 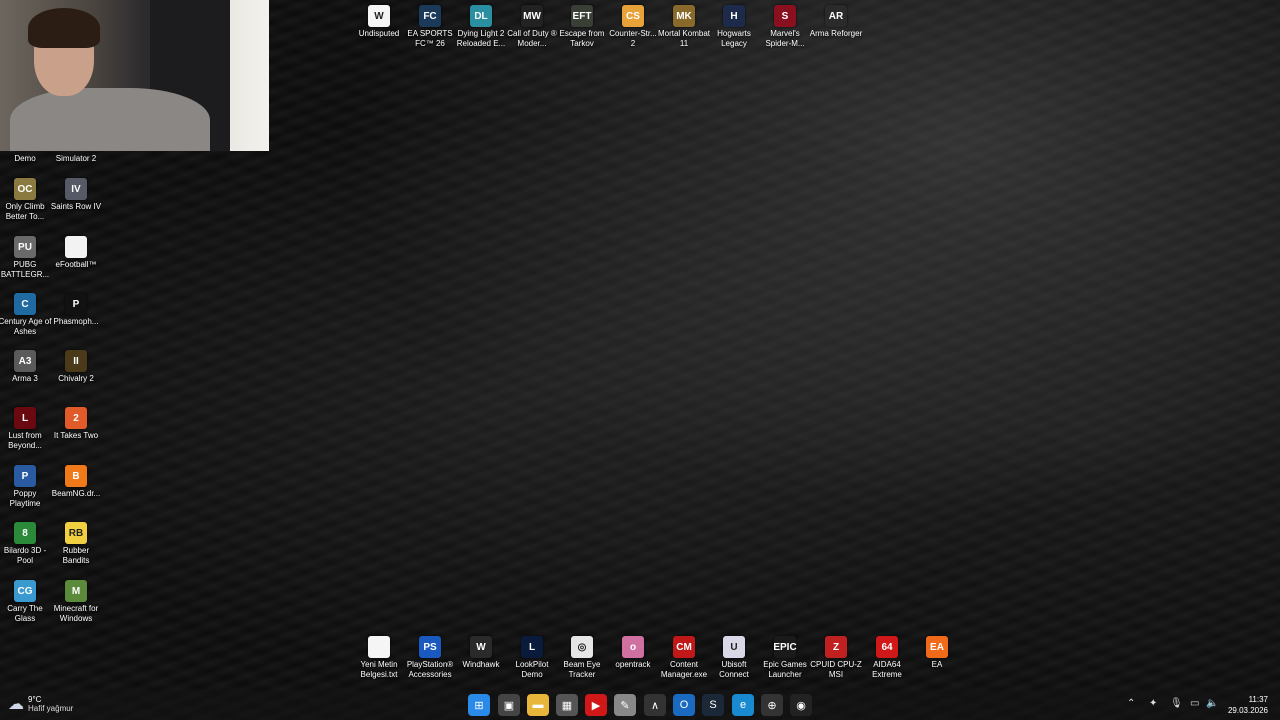 I want to click on weather-widget: ☁ 9°C Hafif yağmur, so click(x=40, y=704).